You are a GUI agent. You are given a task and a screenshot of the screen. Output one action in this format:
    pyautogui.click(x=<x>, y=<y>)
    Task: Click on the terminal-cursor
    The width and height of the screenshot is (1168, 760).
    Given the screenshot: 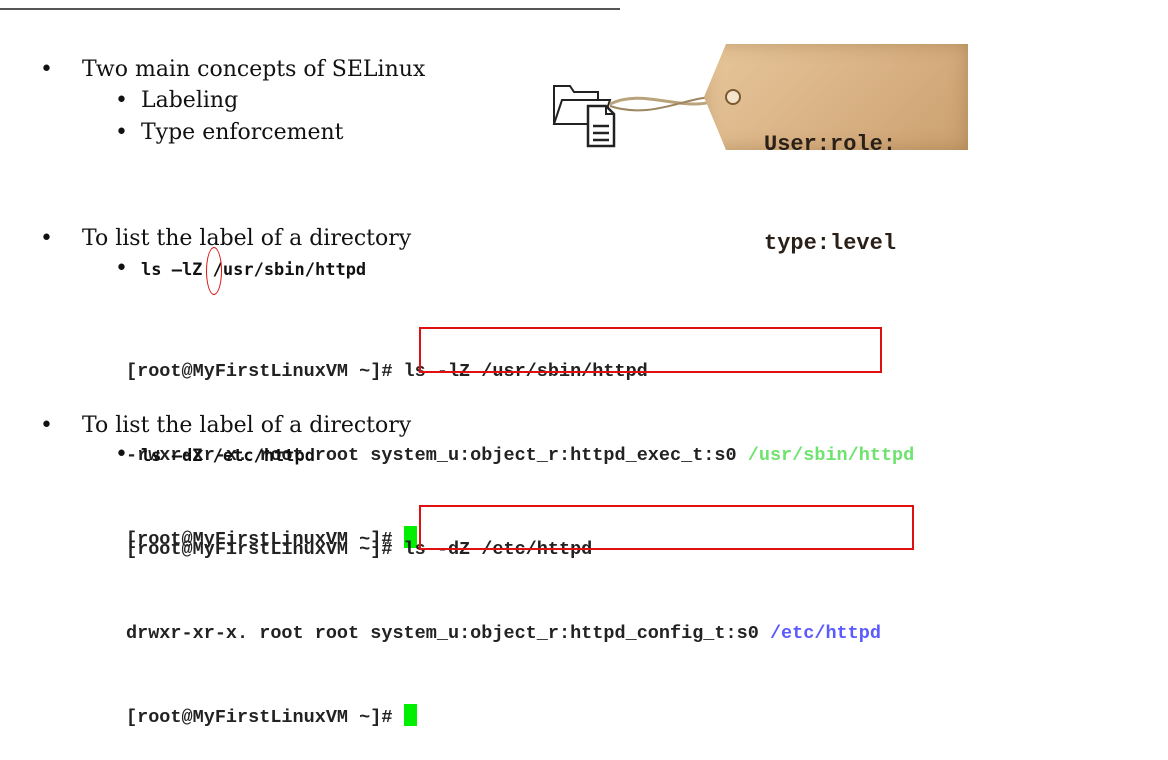 What is the action you would take?
    pyautogui.click(x=410, y=715)
    